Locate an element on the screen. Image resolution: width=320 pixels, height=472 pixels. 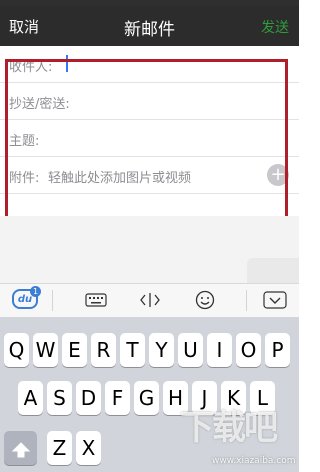
keyboard-toolbar: du 1 is located at coordinates (149, 300).